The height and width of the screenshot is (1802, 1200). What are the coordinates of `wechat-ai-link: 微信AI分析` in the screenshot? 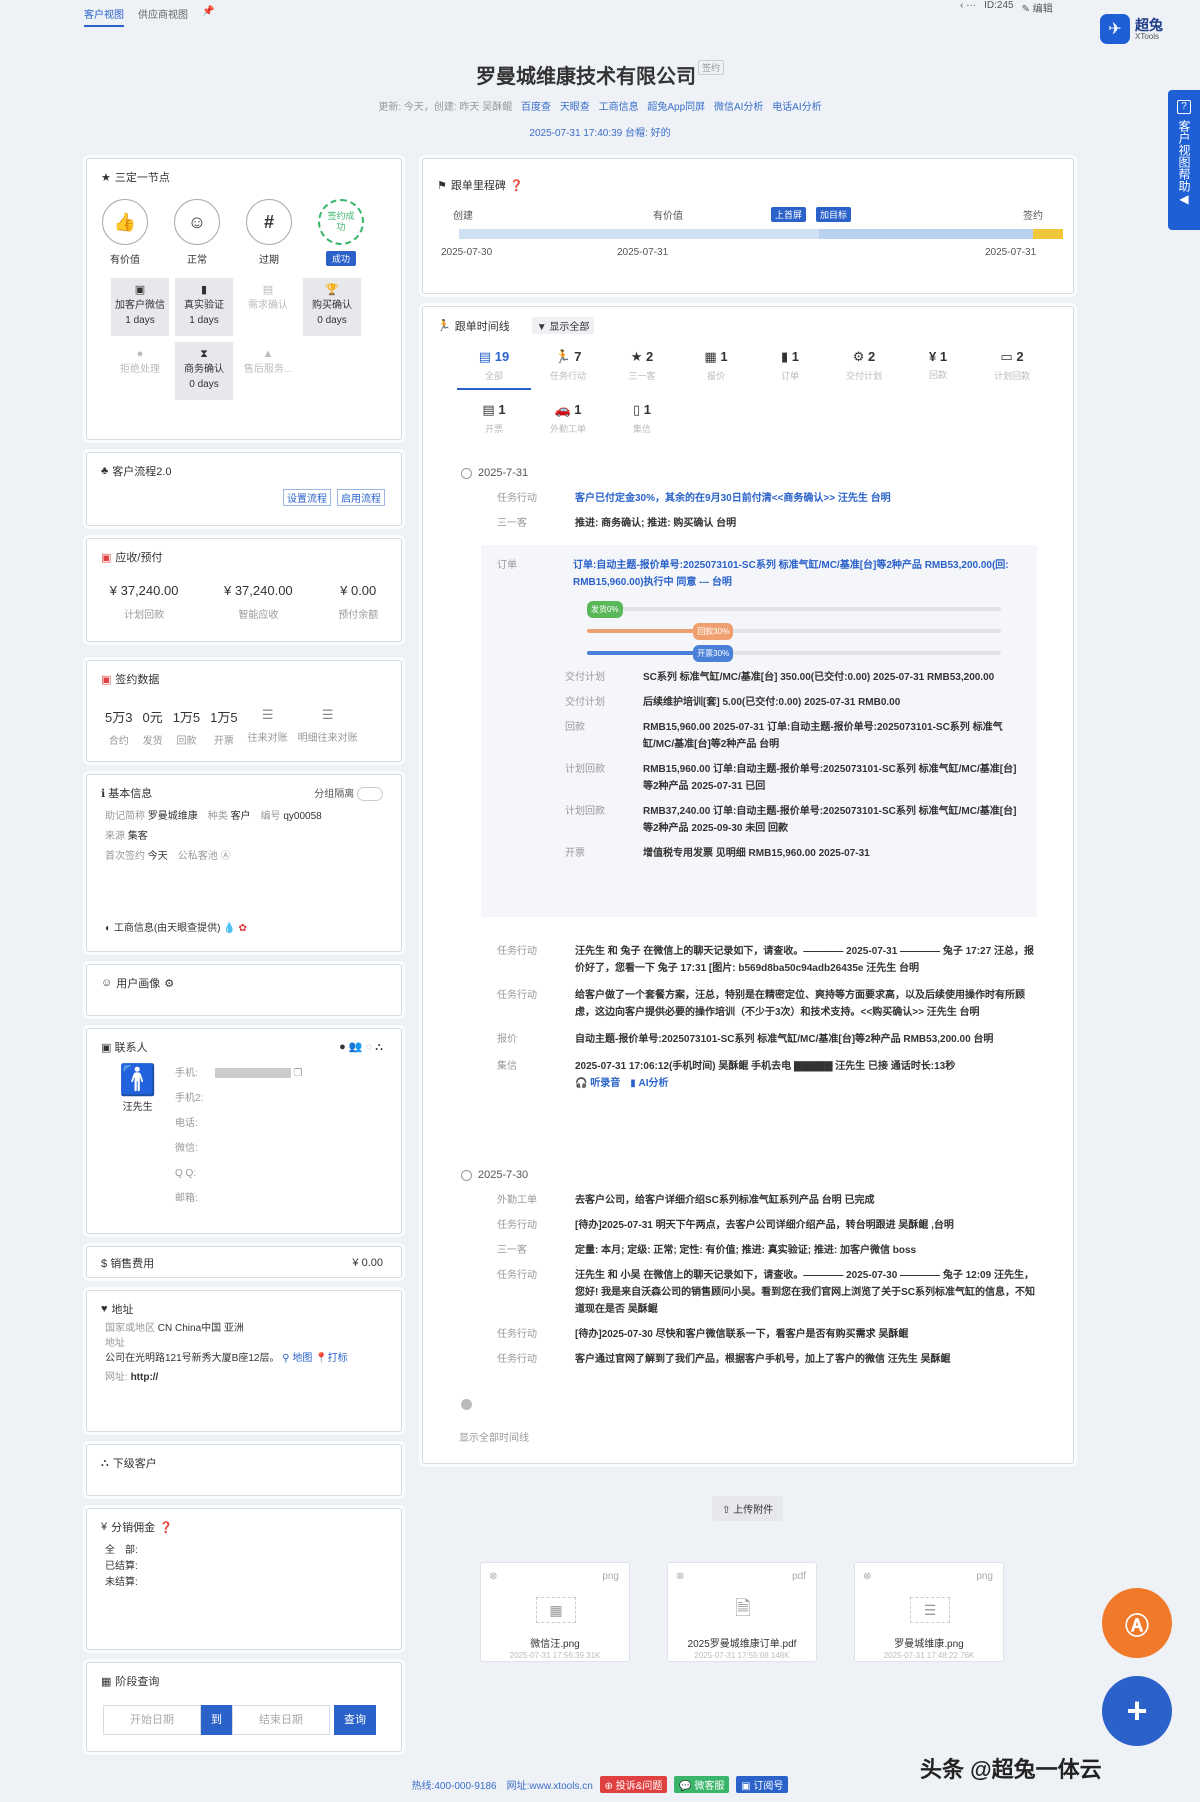 It's located at (738, 107).